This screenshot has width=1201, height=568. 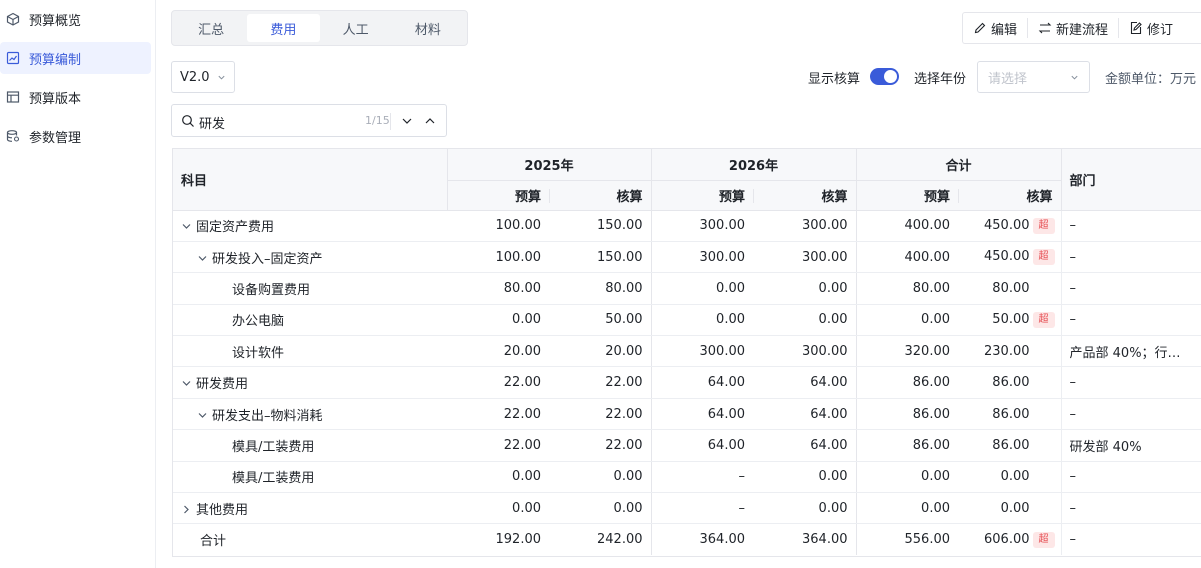 What do you see at coordinates (283, 28) in the screenshot?
I see `tab-expense: 费用` at bounding box center [283, 28].